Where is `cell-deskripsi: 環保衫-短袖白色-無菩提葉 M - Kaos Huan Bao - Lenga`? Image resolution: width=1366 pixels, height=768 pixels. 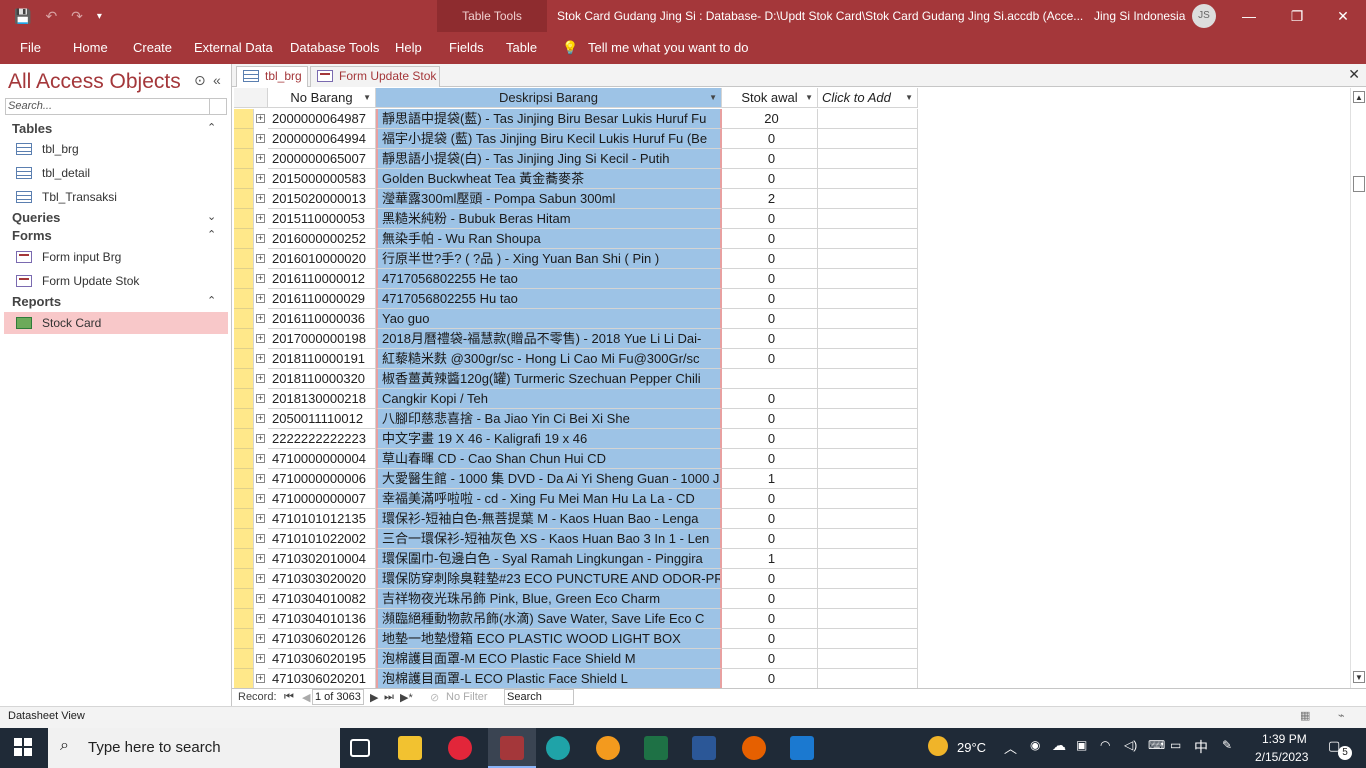 cell-deskripsi: 環保衫-短袖白色-無菩提葉 M - Kaos Huan Bao - Lenga is located at coordinates (549, 519).